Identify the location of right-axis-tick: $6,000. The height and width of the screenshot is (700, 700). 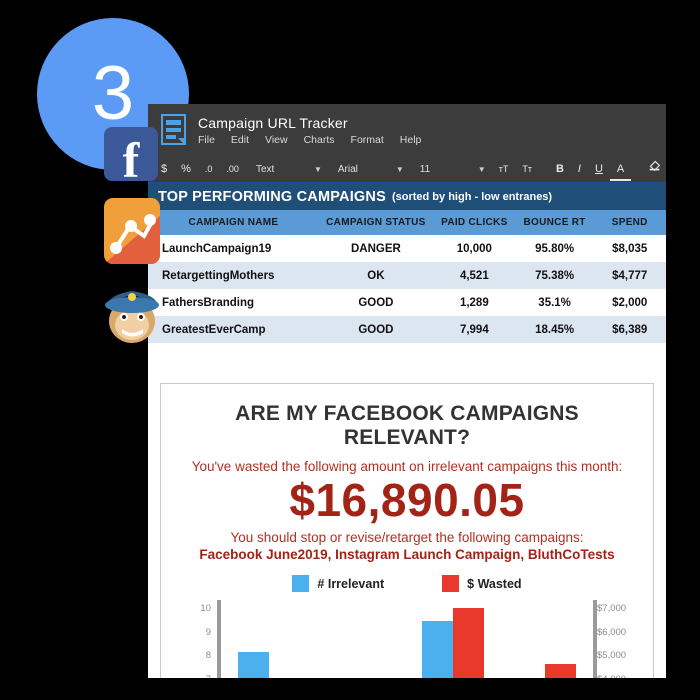
(612, 632).